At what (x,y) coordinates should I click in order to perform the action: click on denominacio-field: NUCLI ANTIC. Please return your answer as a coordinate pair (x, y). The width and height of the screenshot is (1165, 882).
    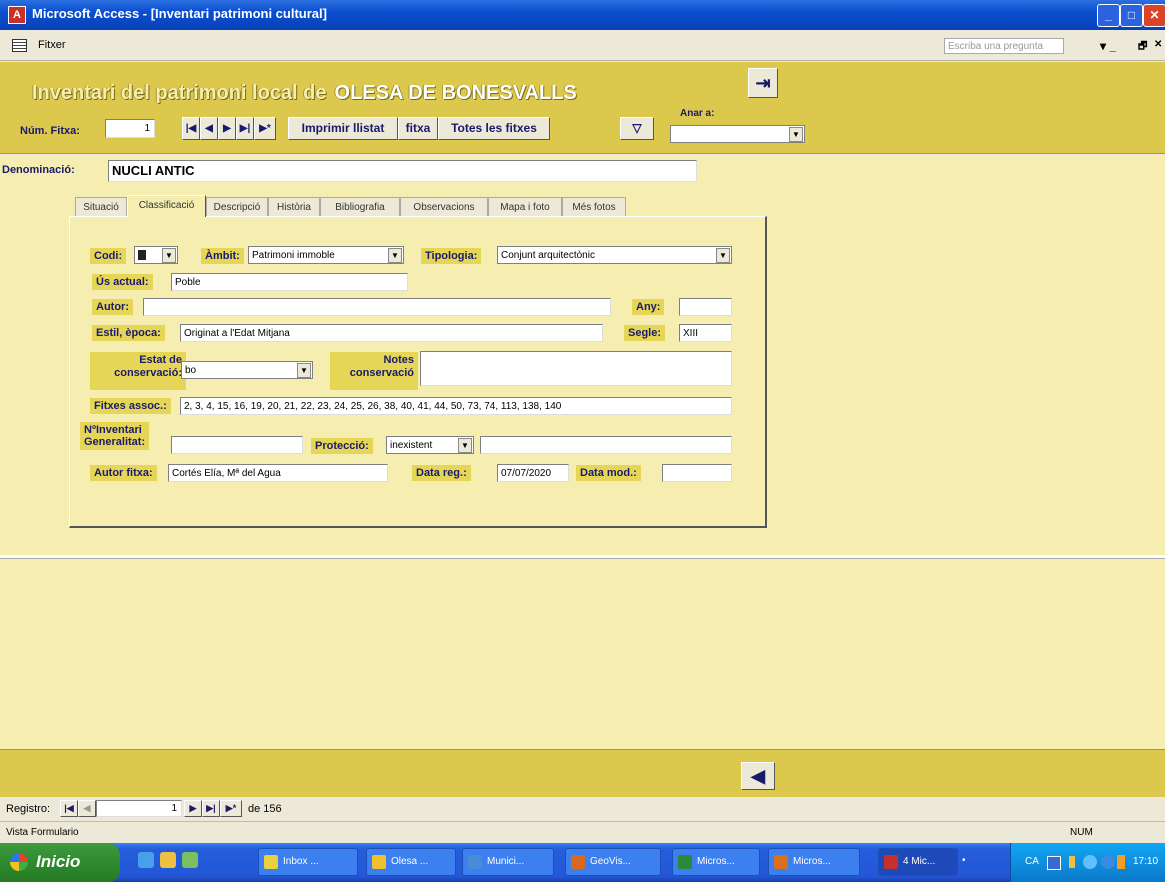
    Looking at the image, I should click on (402, 171).